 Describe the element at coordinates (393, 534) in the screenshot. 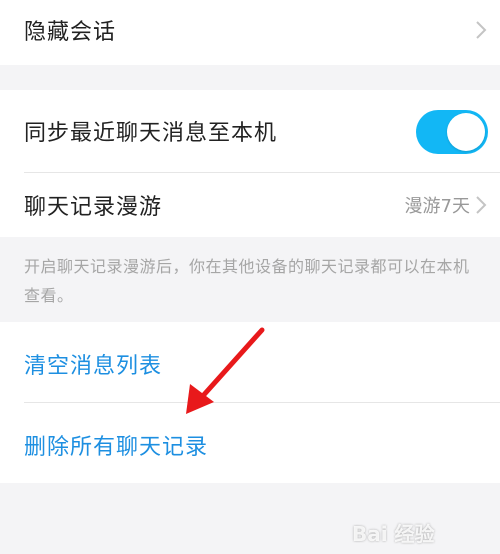

I see `watermark-text: Bai 经验` at that location.